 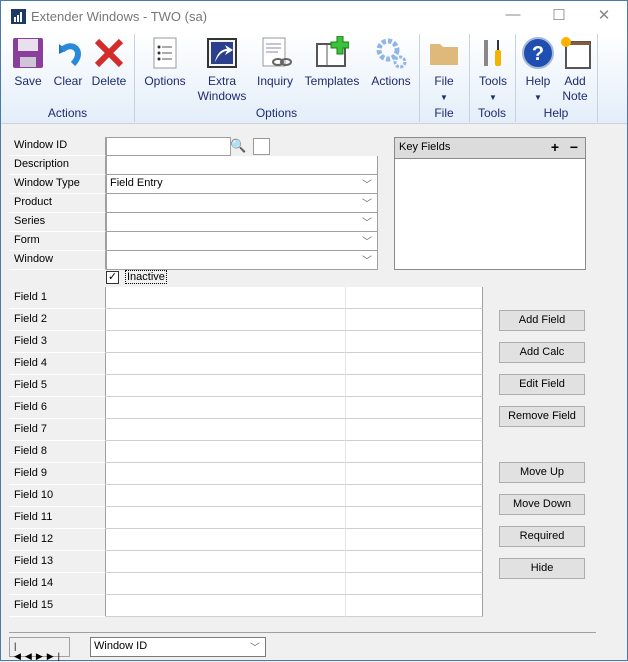 What do you see at coordinates (302, 632) in the screenshot?
I see `footer-divider` at bounding box center [302, 632].